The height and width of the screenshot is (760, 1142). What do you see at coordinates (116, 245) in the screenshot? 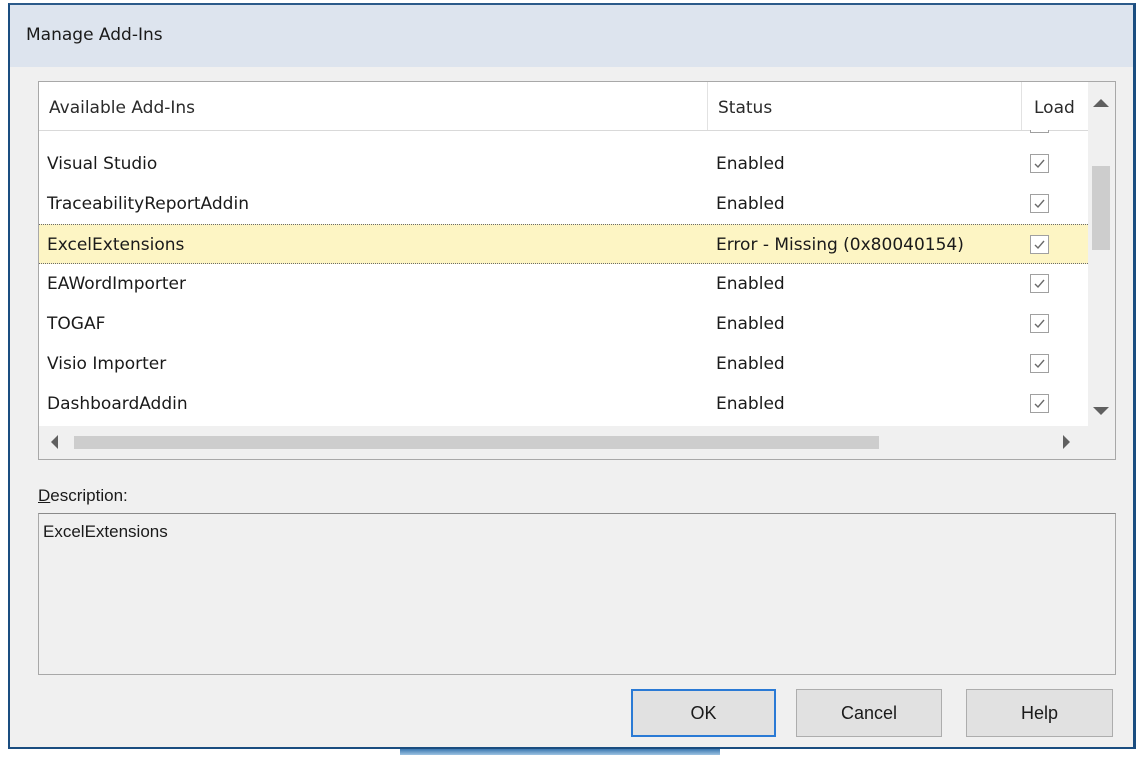
I see `addin-name: ExcelExtensions` at bounding box center [116, 245].